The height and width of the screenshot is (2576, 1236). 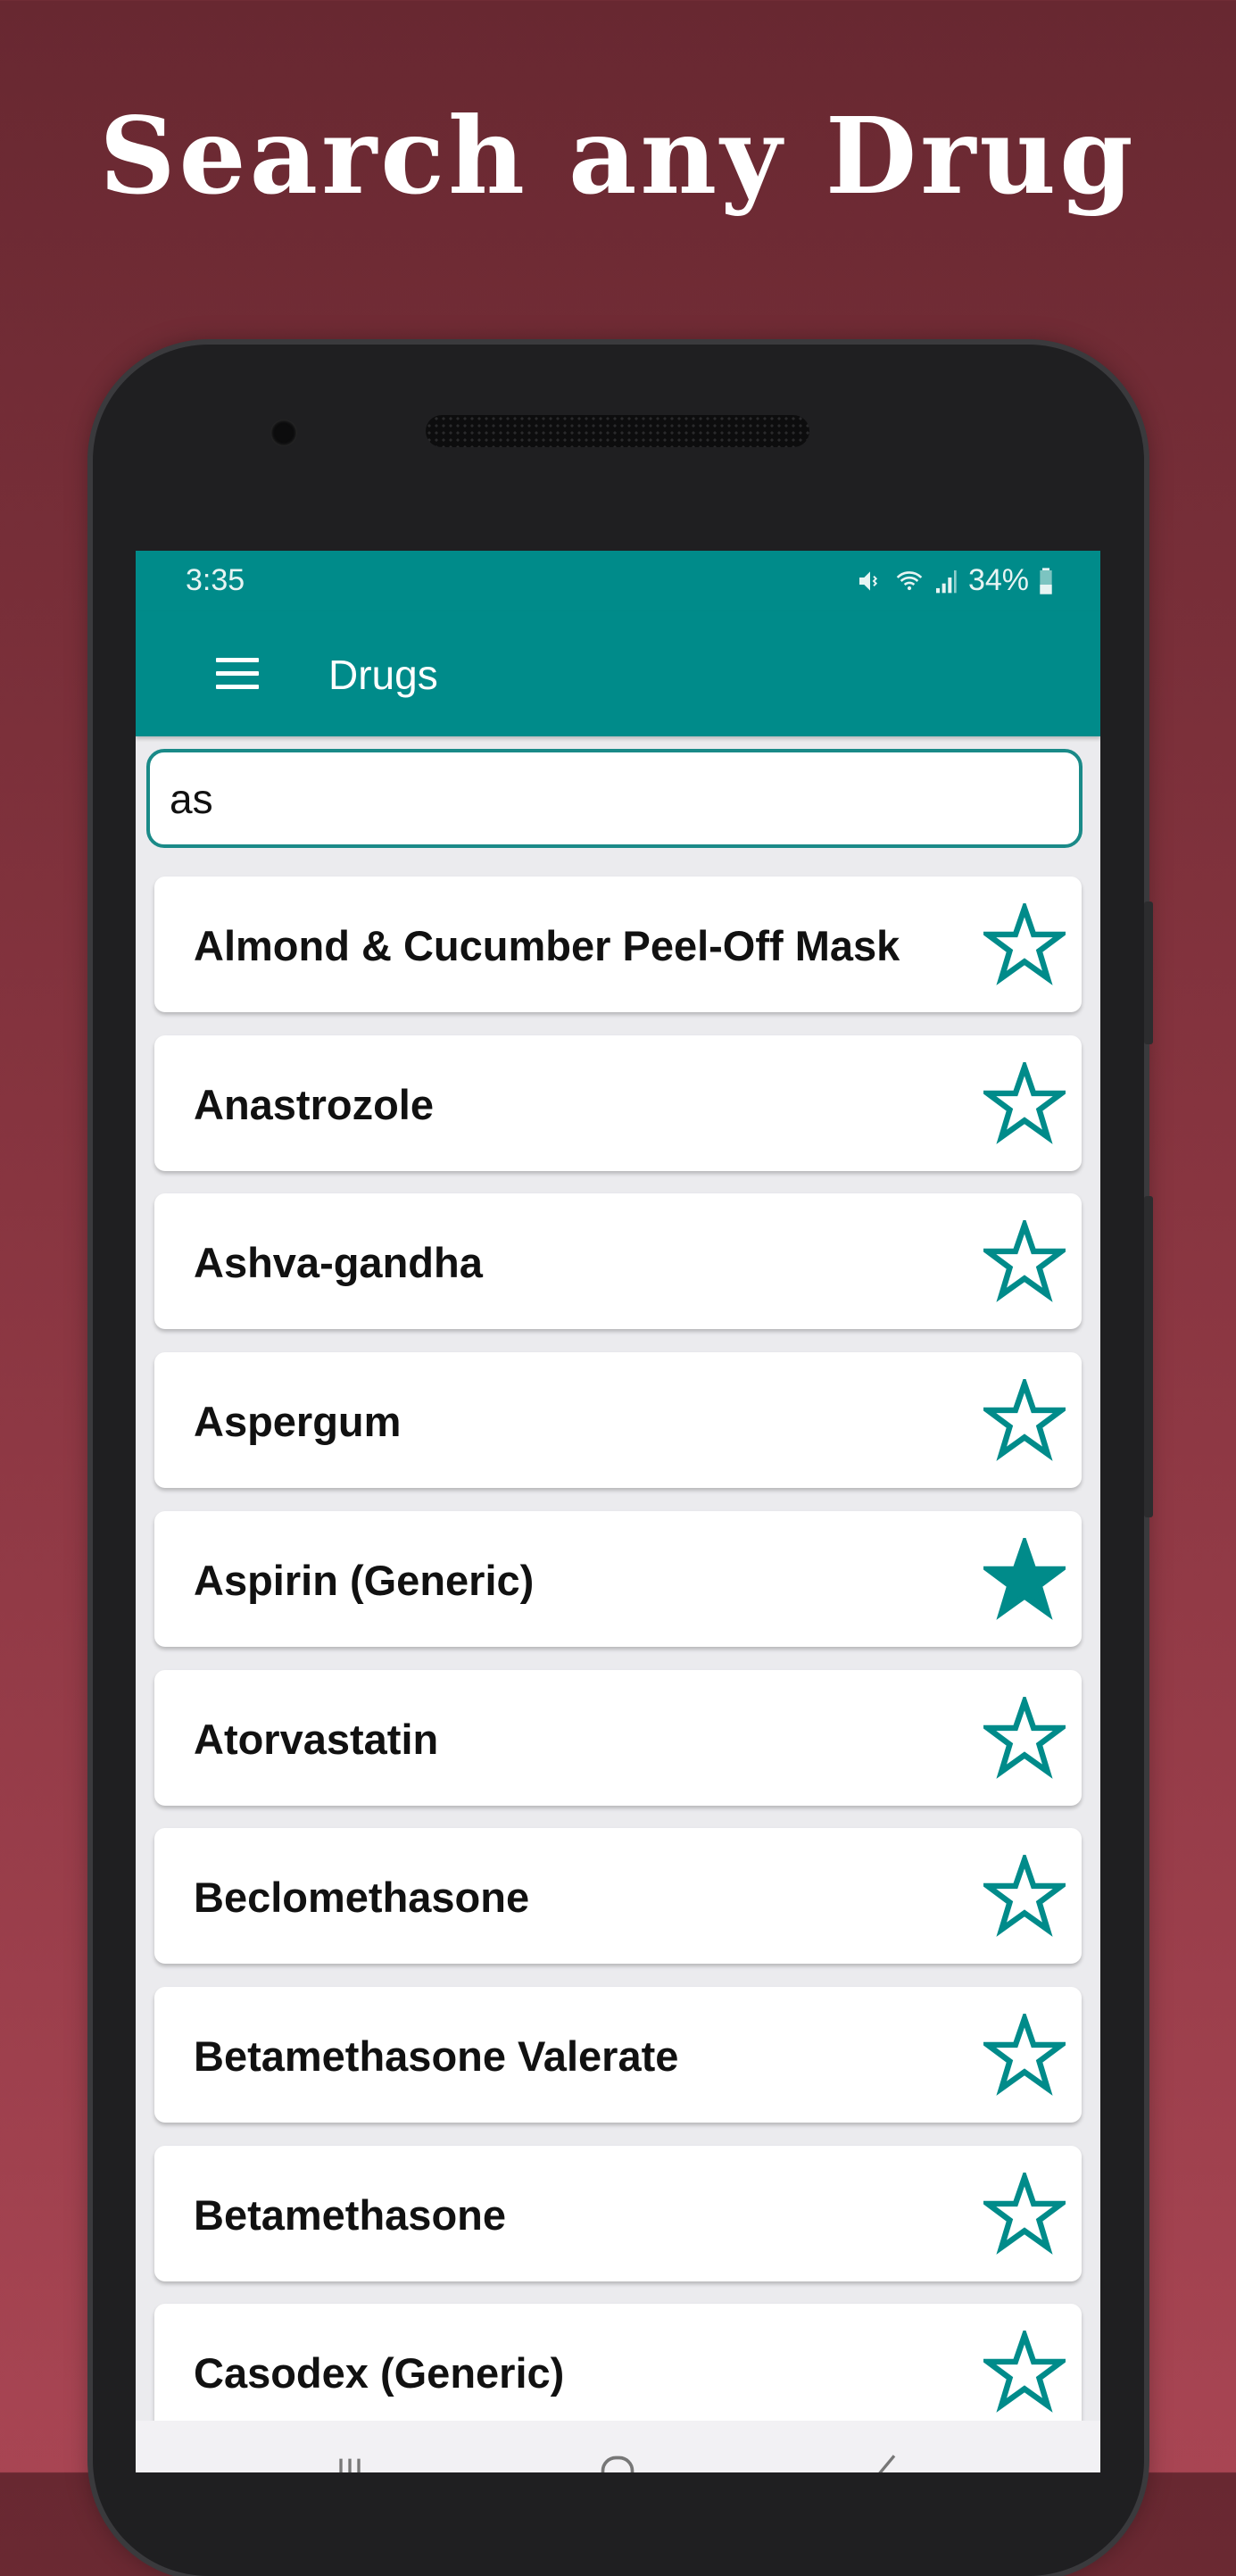 What do you see at coordinates (1148, 1356) in the screenshot?
I see `power-button` at bounding box center [1148, 1356].